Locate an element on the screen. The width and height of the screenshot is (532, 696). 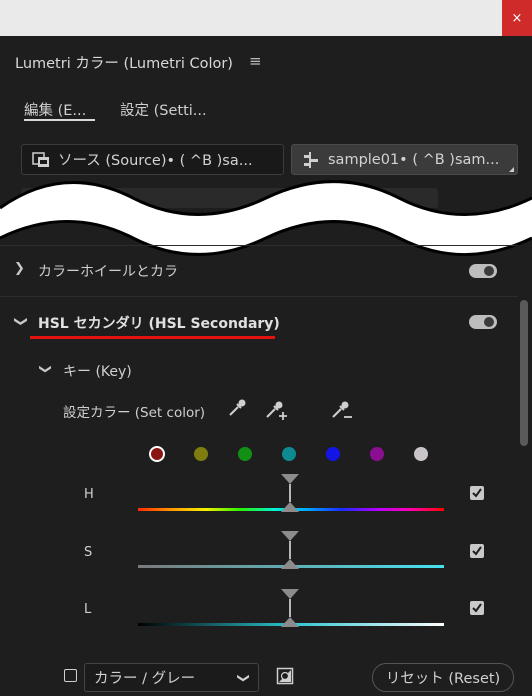
dropdown-corner-icon is located at coordinates (511, 169).